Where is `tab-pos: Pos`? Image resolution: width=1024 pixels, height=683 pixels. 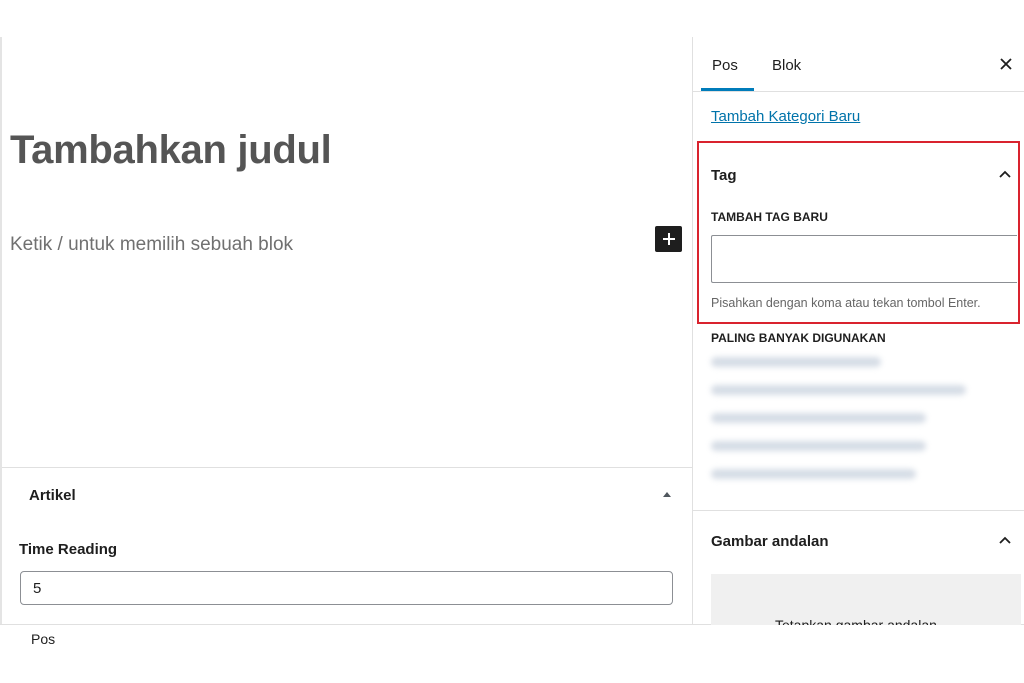 tab-pos: Pos is located at coordinates (725, 65).